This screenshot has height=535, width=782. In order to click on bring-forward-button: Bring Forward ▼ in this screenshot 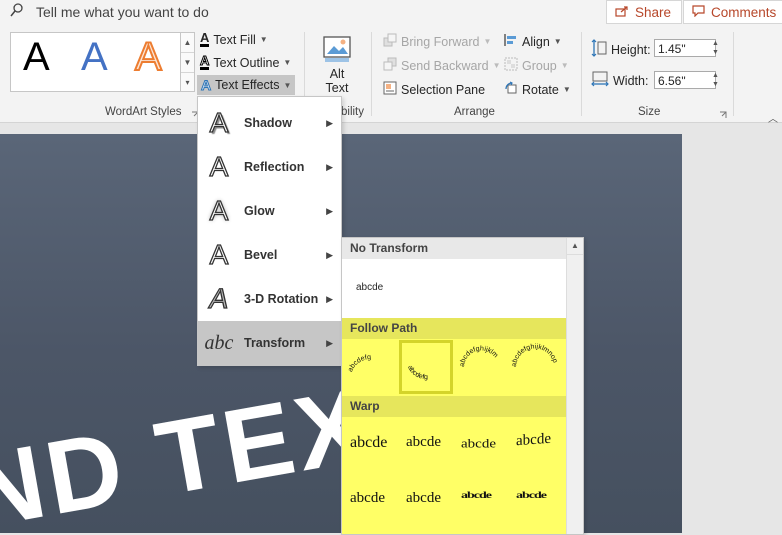, I will do `click(437, 41)`.